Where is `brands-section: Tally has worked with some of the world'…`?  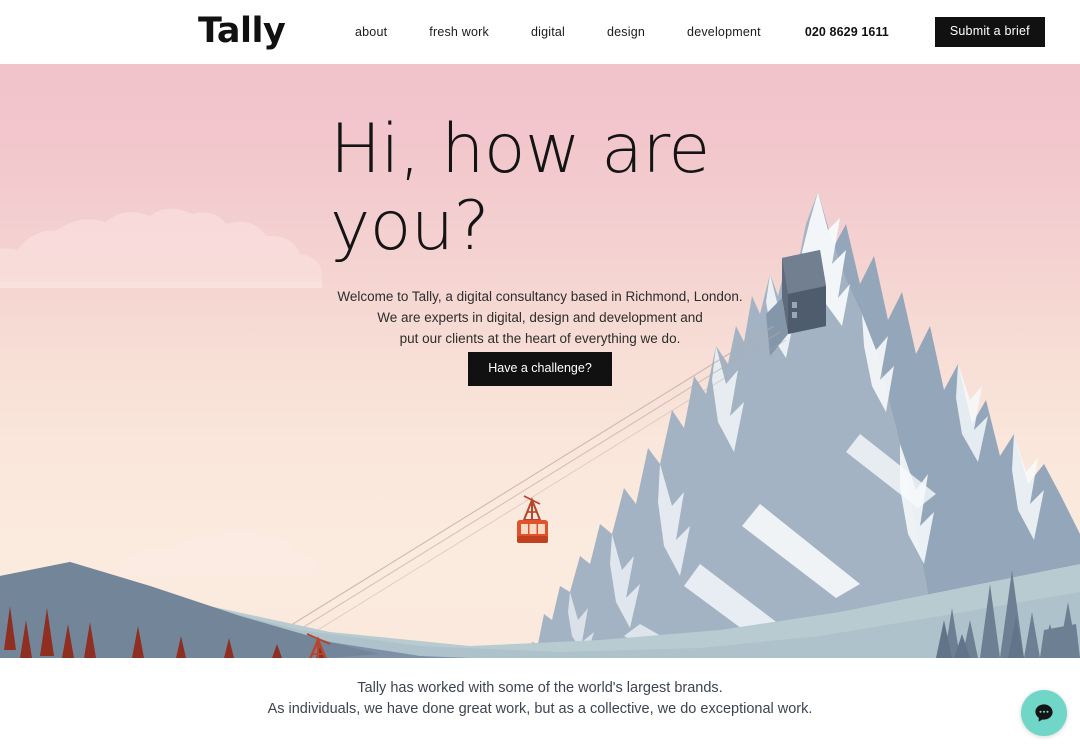
brands-section: Tally has worked with some of the world'… is located at coordinates (540, 701).